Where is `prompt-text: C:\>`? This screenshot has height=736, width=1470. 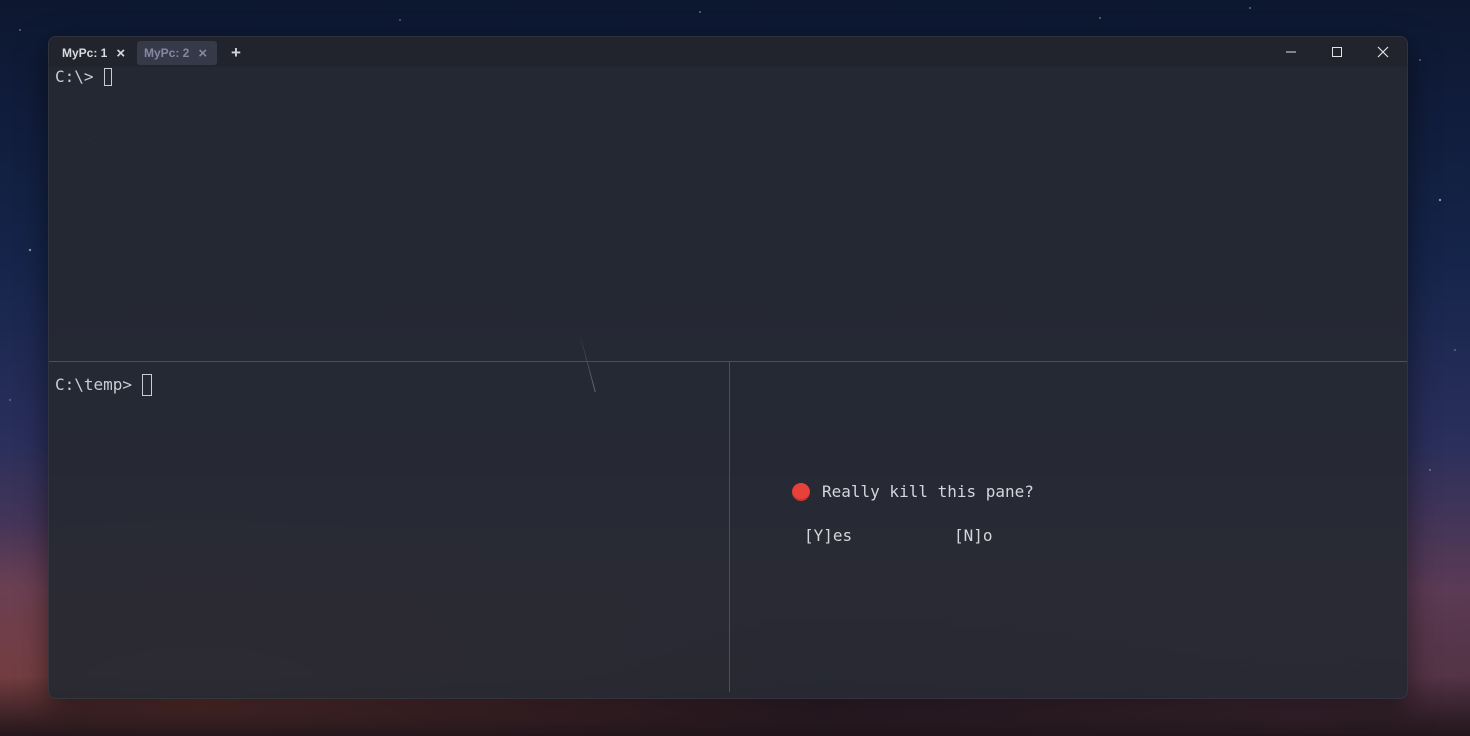 prompt-text: C:\> is located at coordinates (74, 76).